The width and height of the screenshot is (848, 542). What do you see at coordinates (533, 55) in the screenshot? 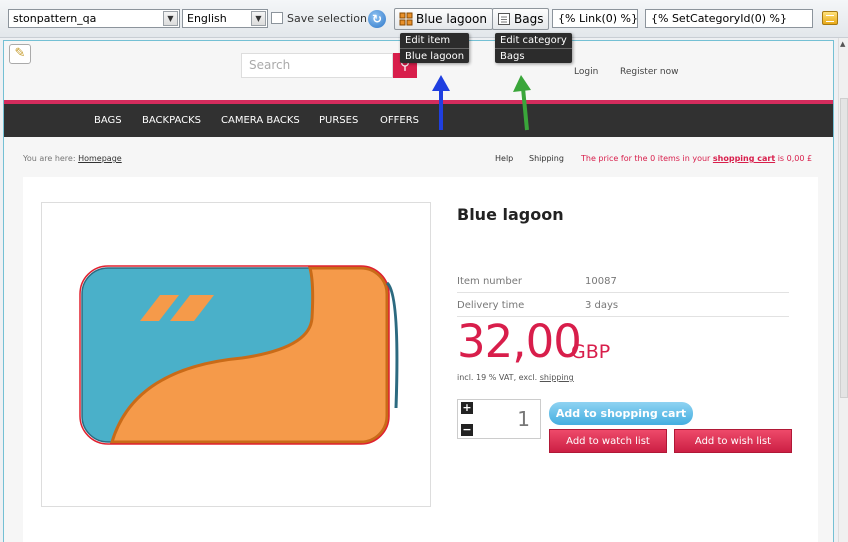
I see `category-menu-name: Bags` at bounding box center [533, 55].